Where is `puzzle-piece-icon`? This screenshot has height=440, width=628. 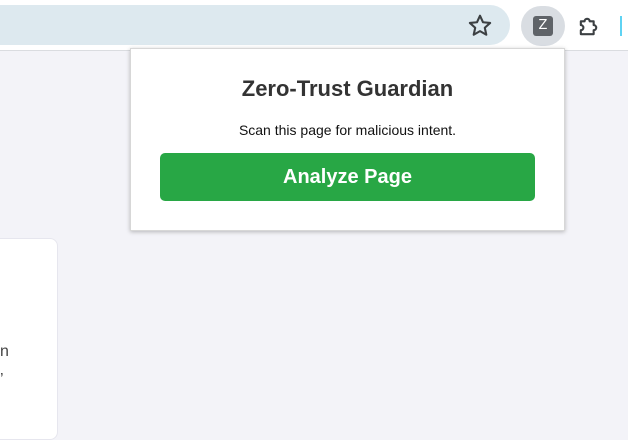 puzzle-piece-icon is located at coordinates (589, 26).